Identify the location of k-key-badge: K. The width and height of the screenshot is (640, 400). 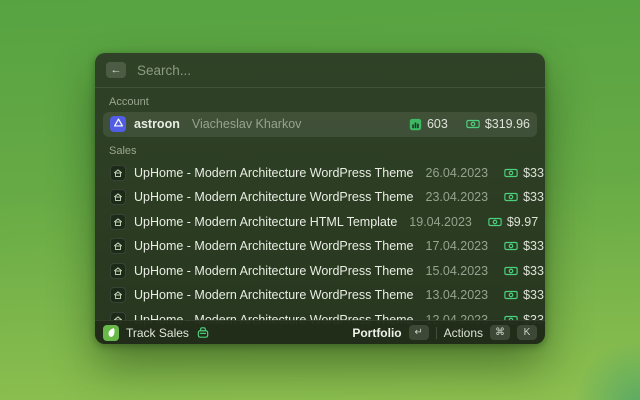
(527, 332).